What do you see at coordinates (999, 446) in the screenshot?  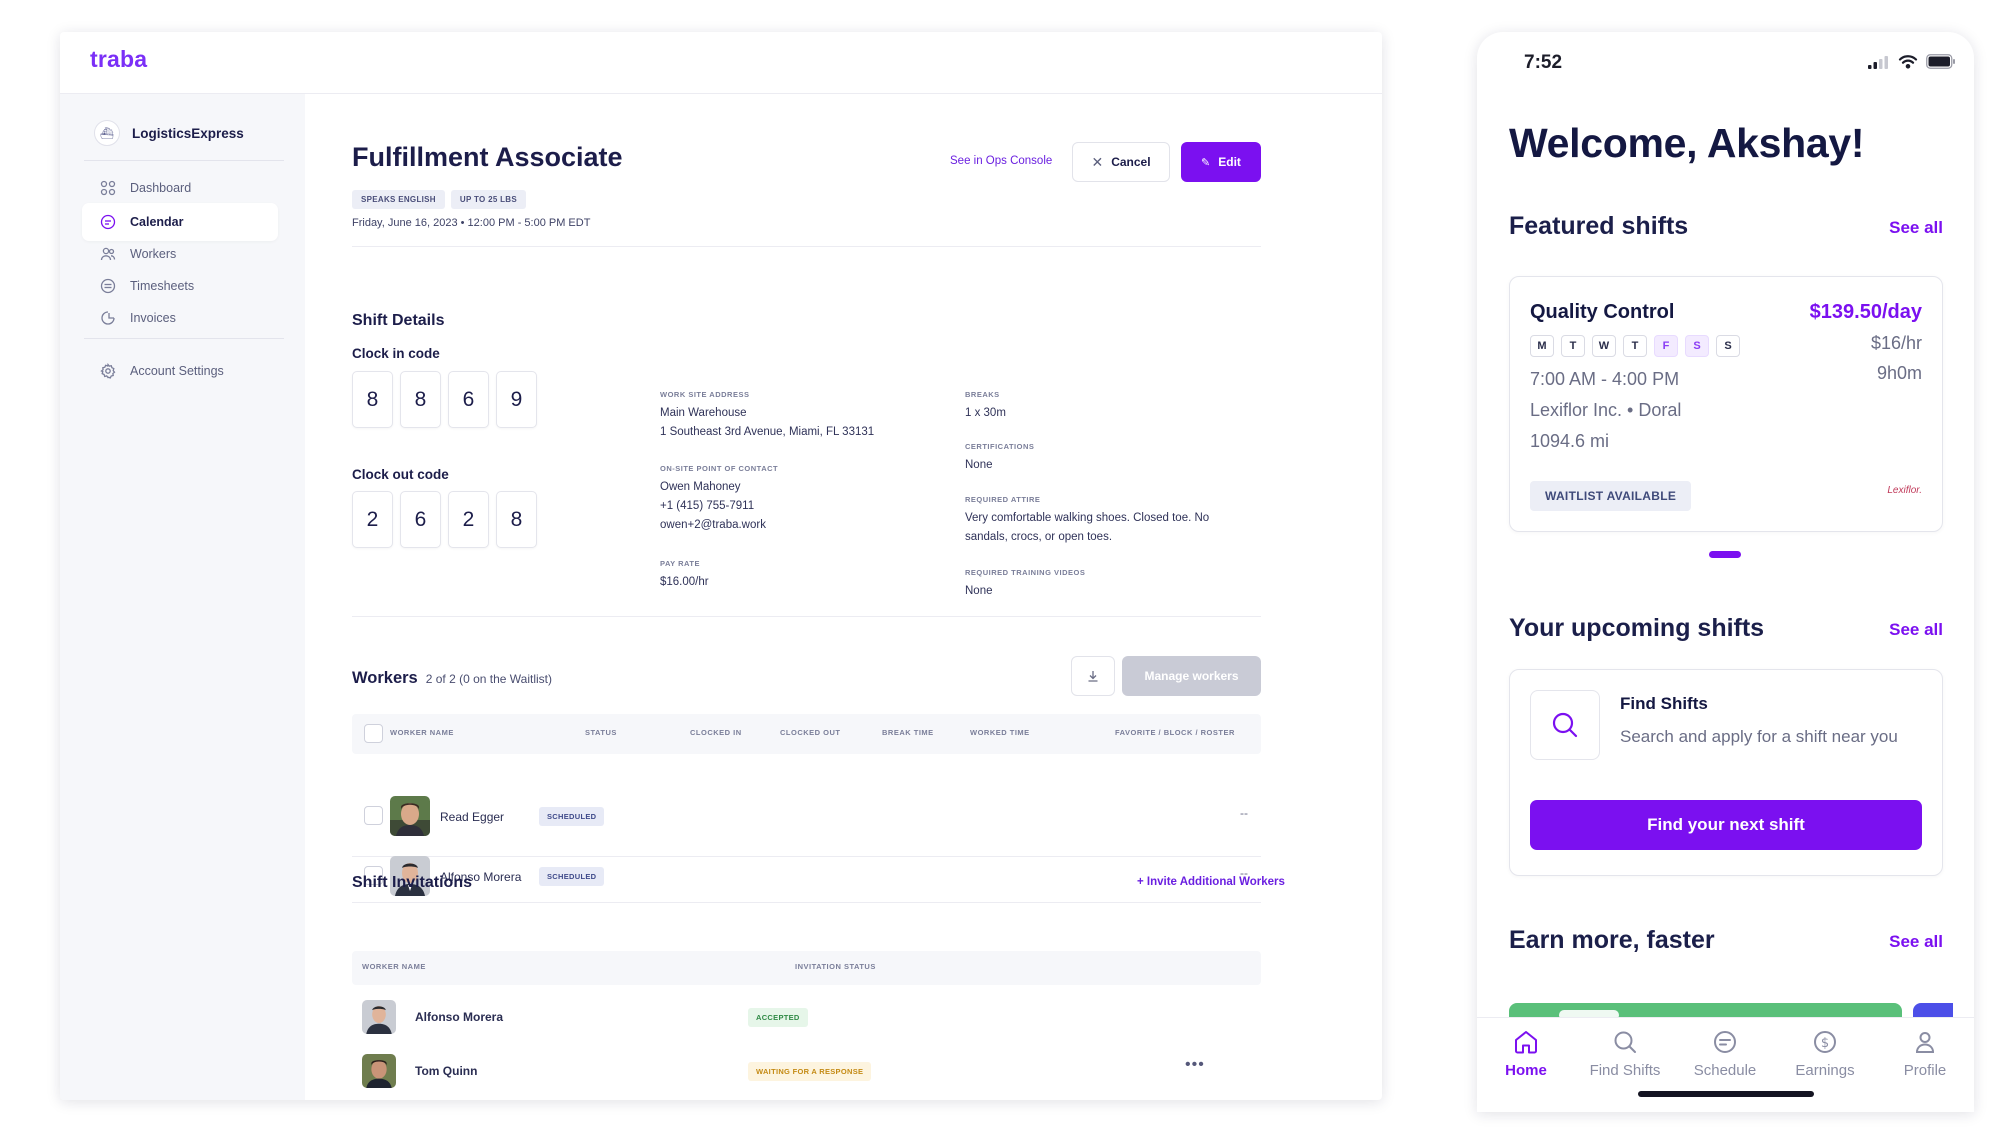 I see `field-label: CERTIFICATIONS` at bounding box center [999, 446].